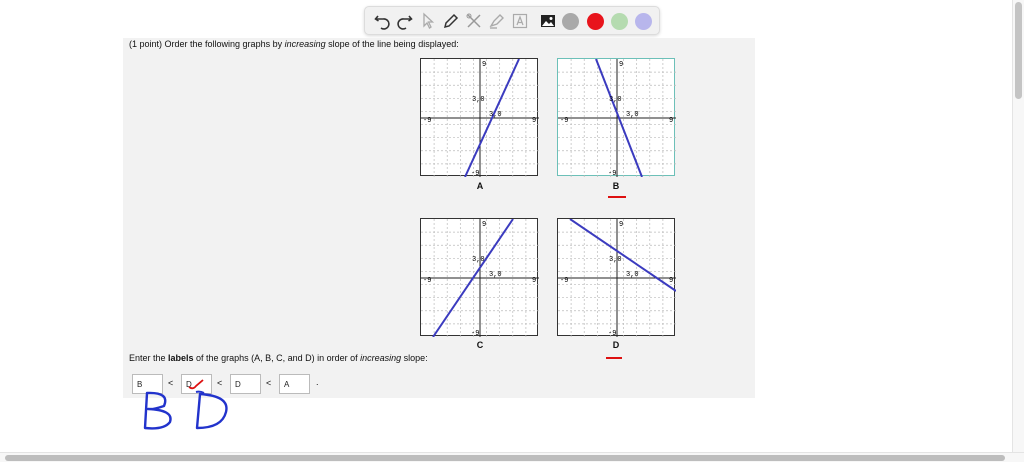 The image size is (1024, 462). Describe the element at coordinates (451, 21) in the screenshot. I see `pen-icon` at that location.